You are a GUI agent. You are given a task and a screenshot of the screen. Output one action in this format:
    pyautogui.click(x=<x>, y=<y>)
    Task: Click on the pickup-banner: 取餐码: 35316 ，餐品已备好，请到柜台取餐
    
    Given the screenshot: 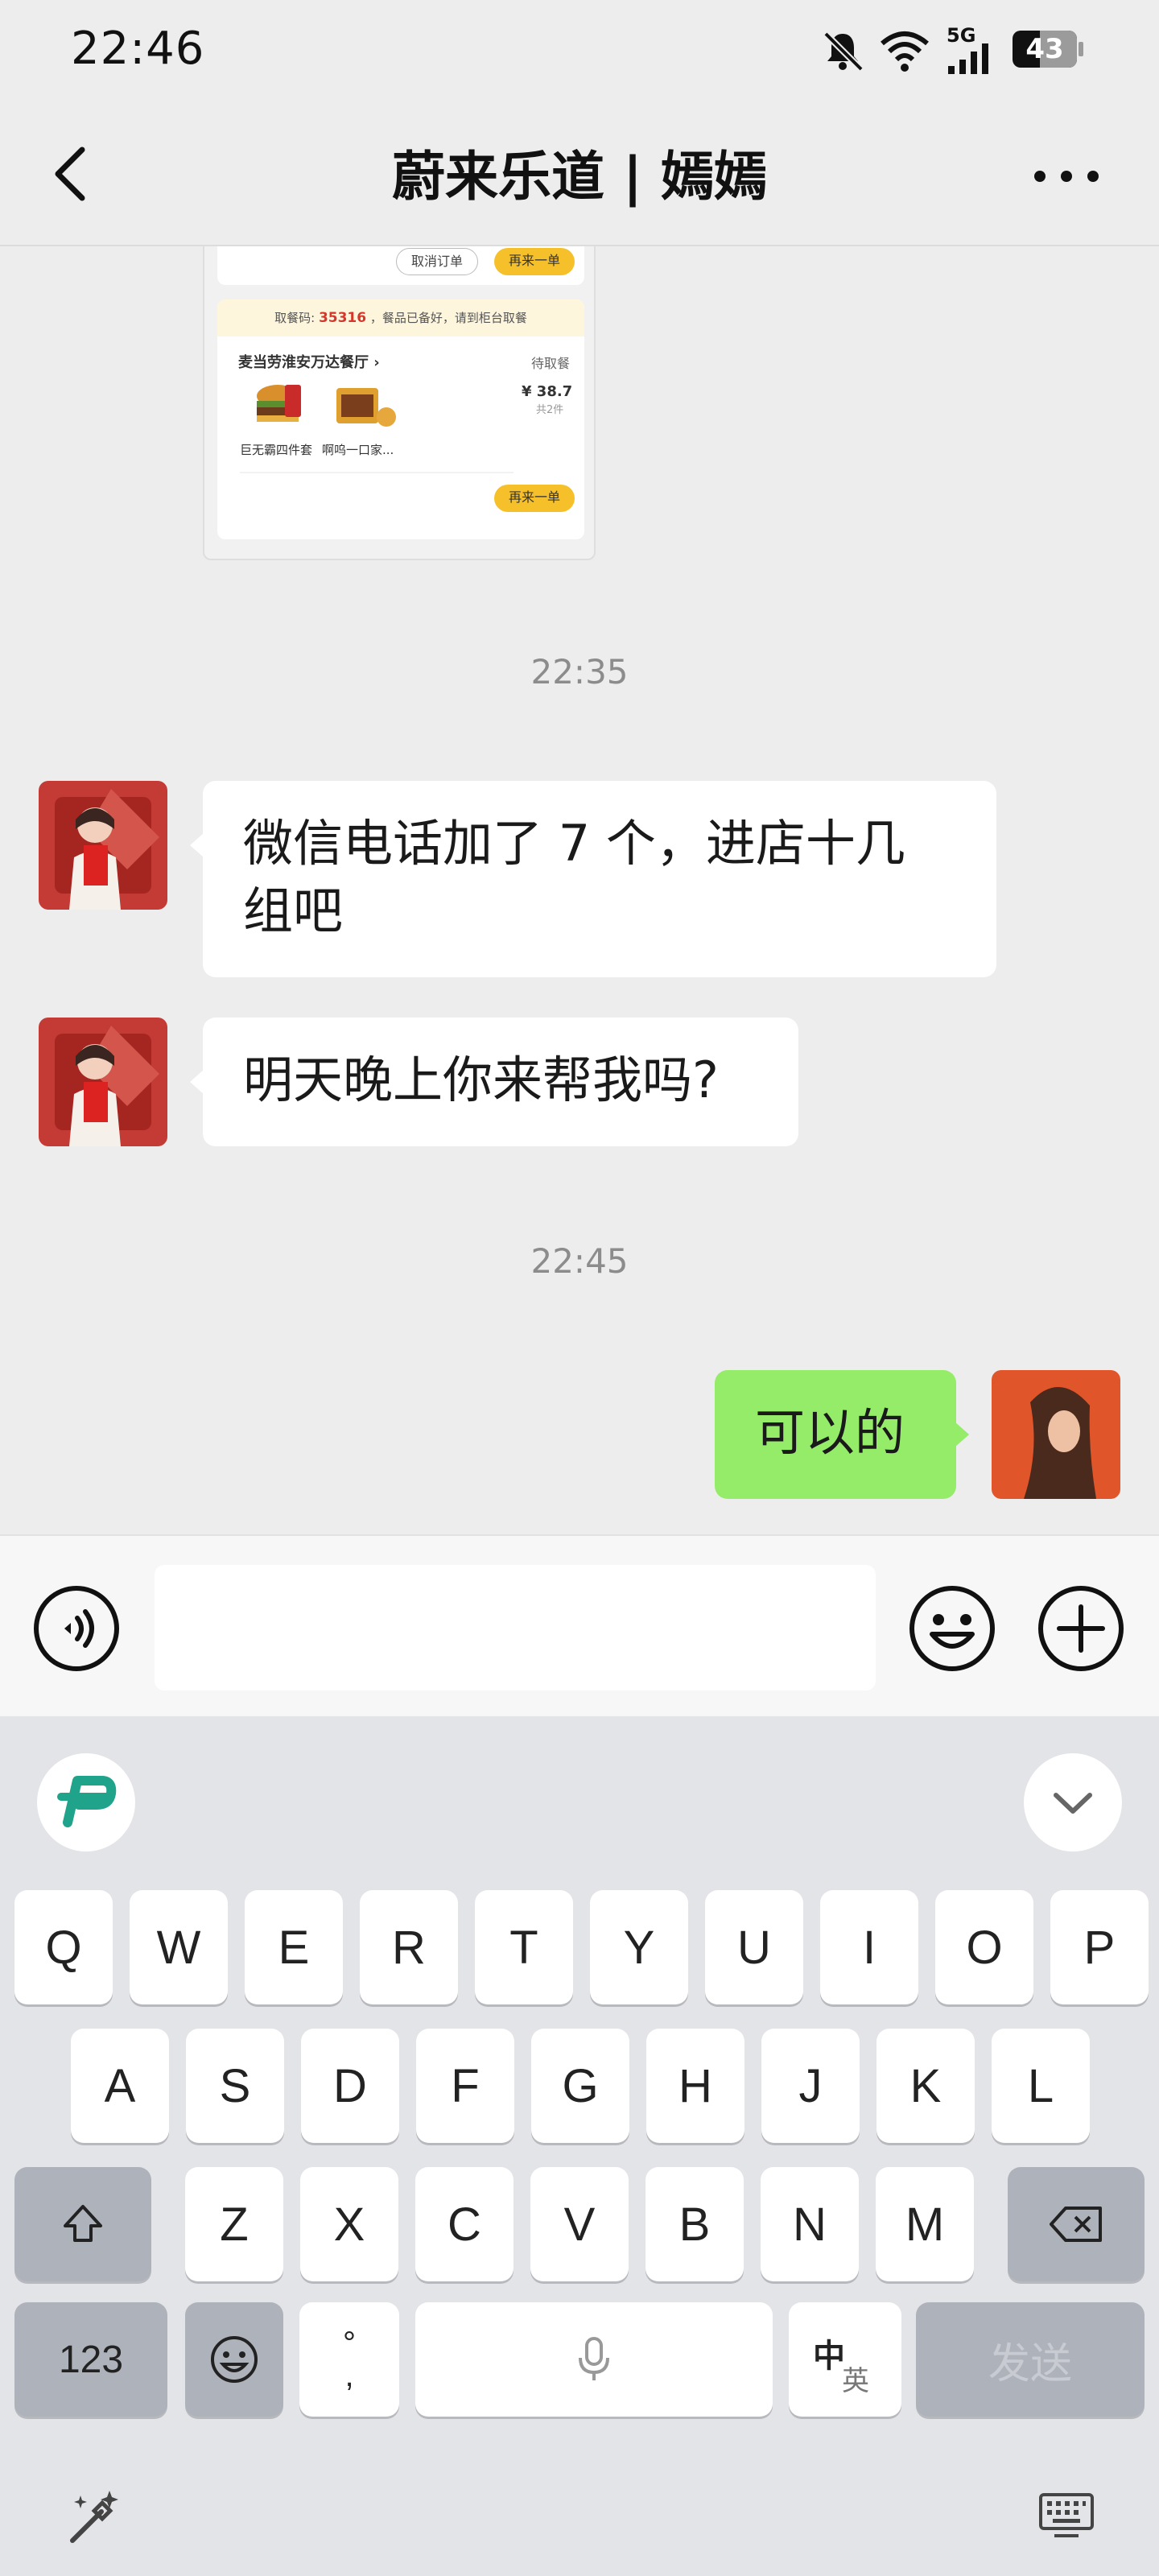 What is the action you would take?
    pyautogui.click(x=400, y=317)
    